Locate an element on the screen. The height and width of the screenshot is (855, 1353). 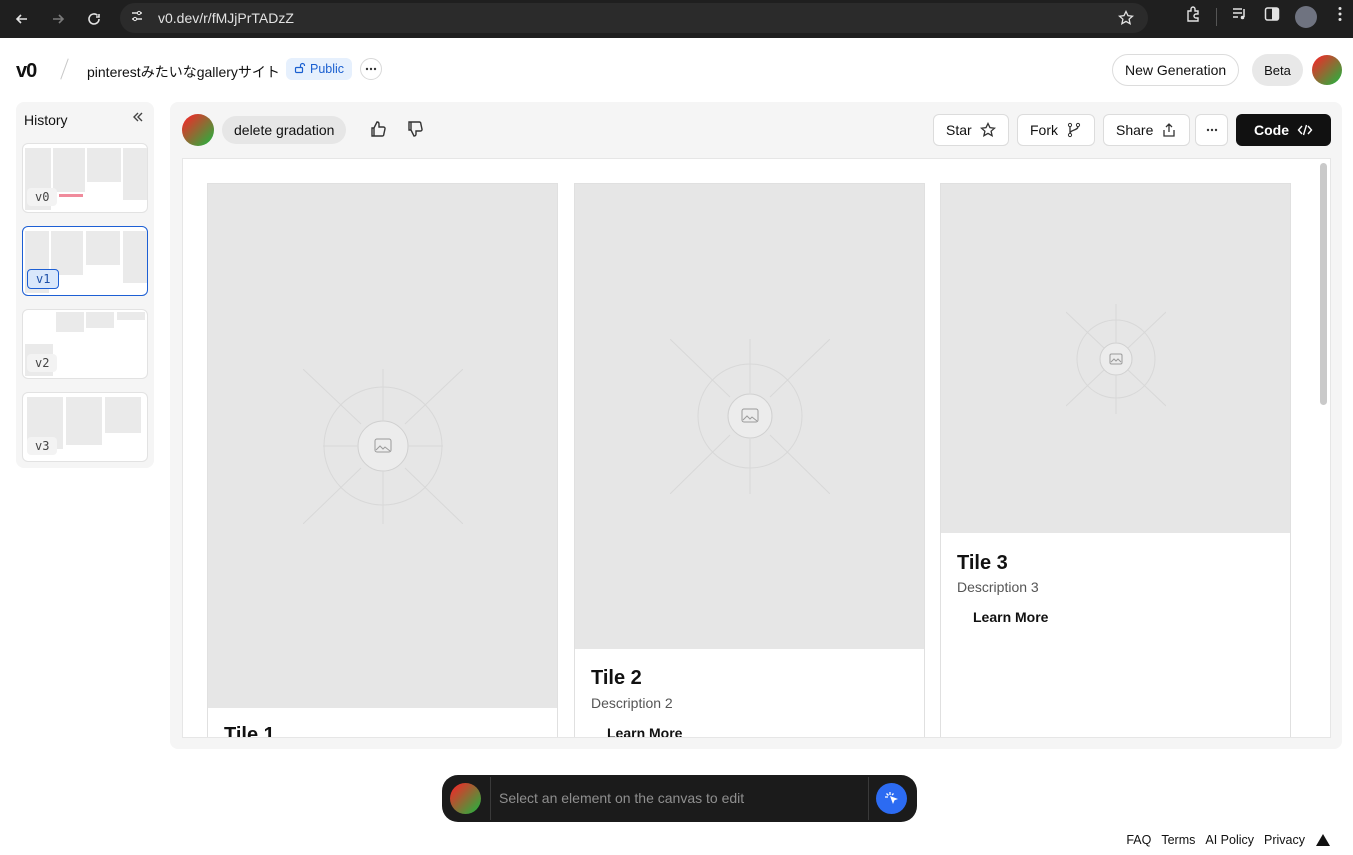
profile-icon is located at coordinates (1306, 16).